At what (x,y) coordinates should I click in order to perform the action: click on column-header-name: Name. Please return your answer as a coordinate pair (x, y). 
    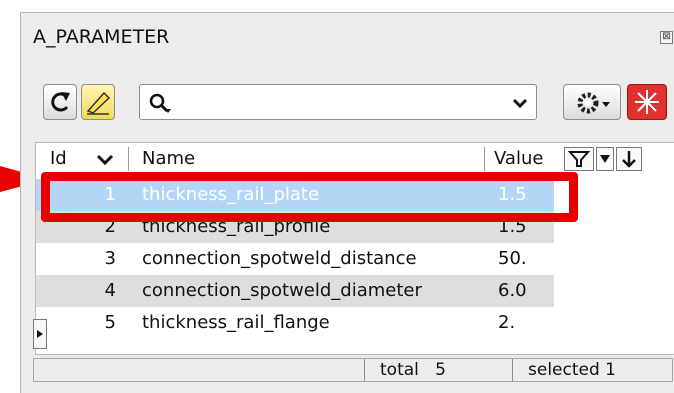
    Looking at the image, I should click on (168, 158).